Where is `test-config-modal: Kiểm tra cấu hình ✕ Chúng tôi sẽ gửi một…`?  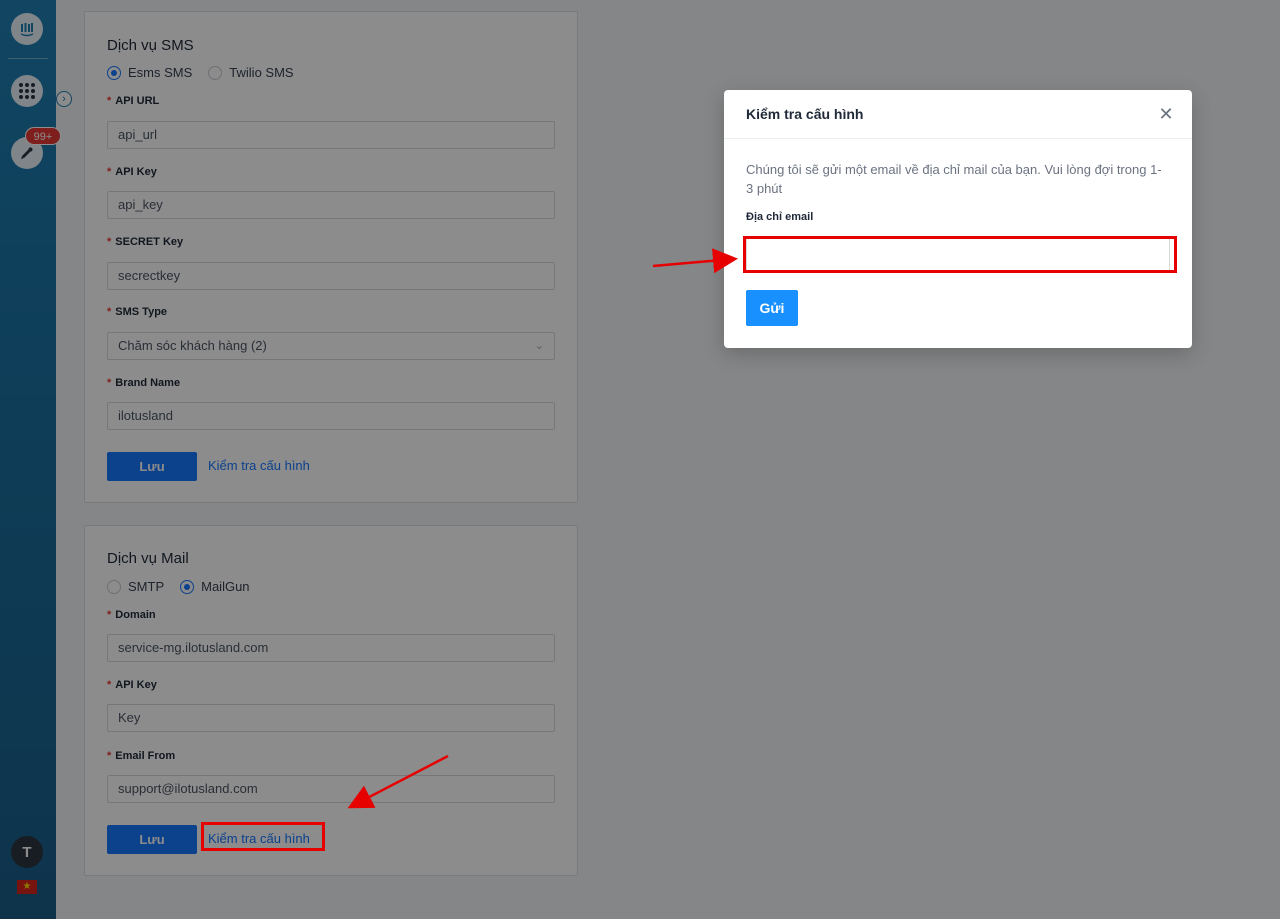
test-config-modal: Kiểm tra cấu hình ✕ Chúng tôi sẽ gửi một… is located at coordinates (958, 219).